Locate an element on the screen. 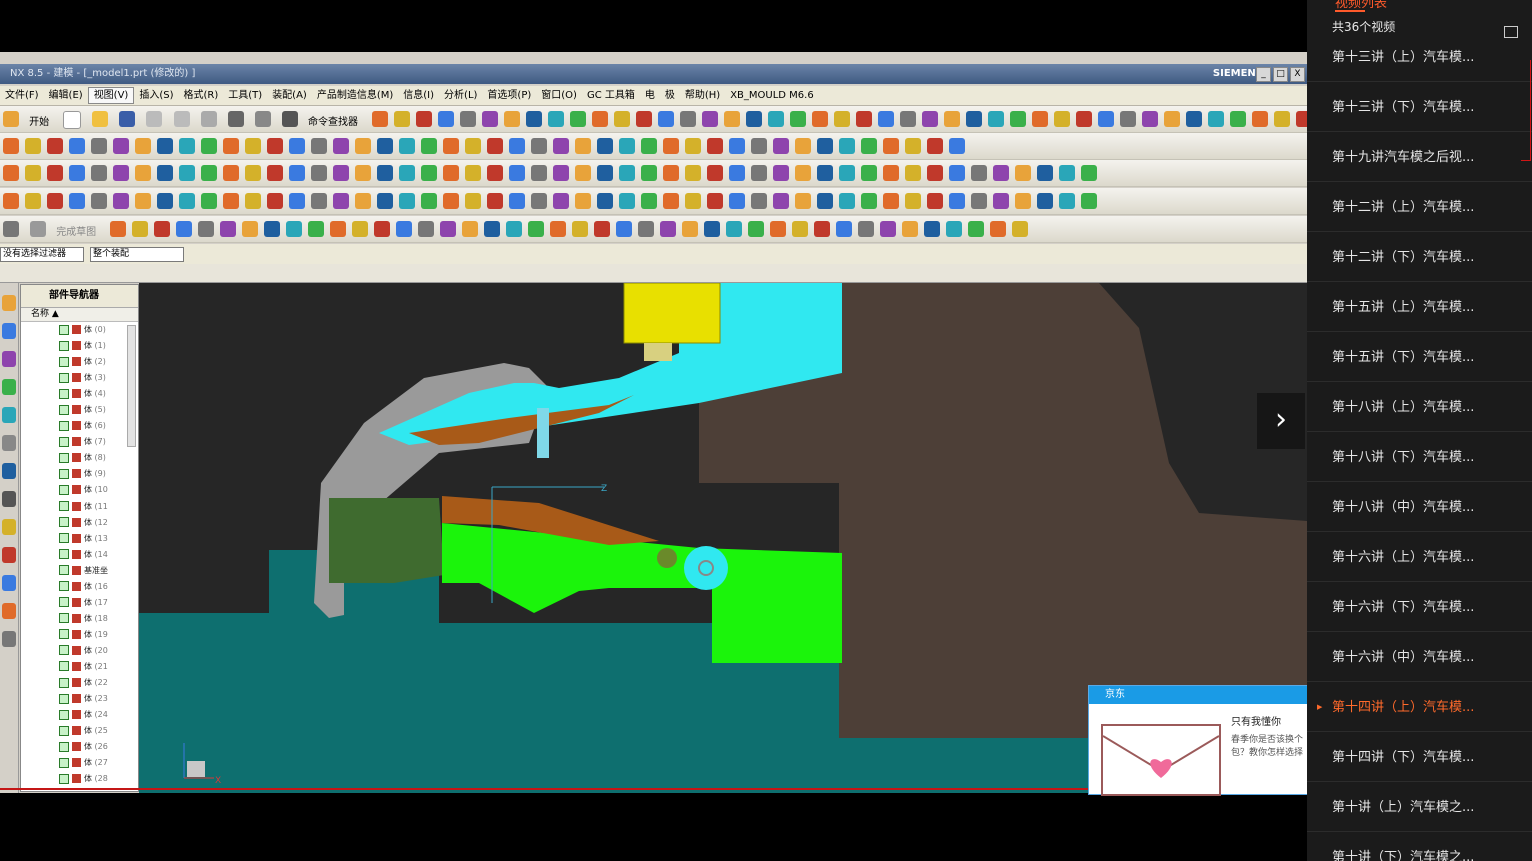 The height and width of the screenshot is (861, 1532). sketch-icon is located at coordinates (11, 229).